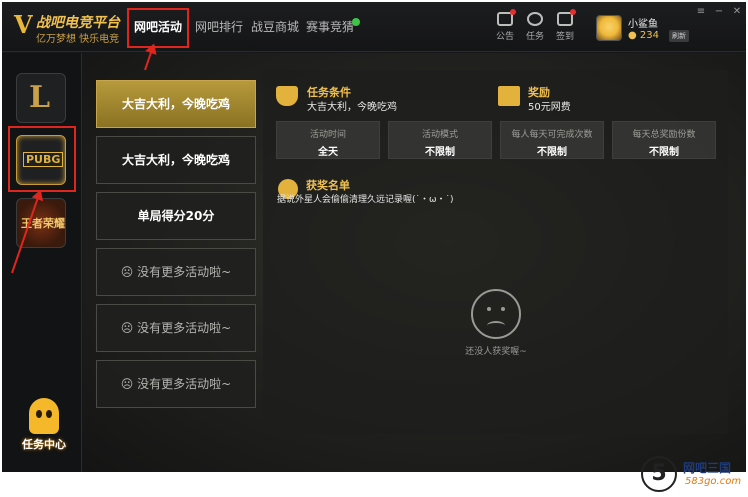  I want to click on task-center-ghost-icon, so click(44, 416).